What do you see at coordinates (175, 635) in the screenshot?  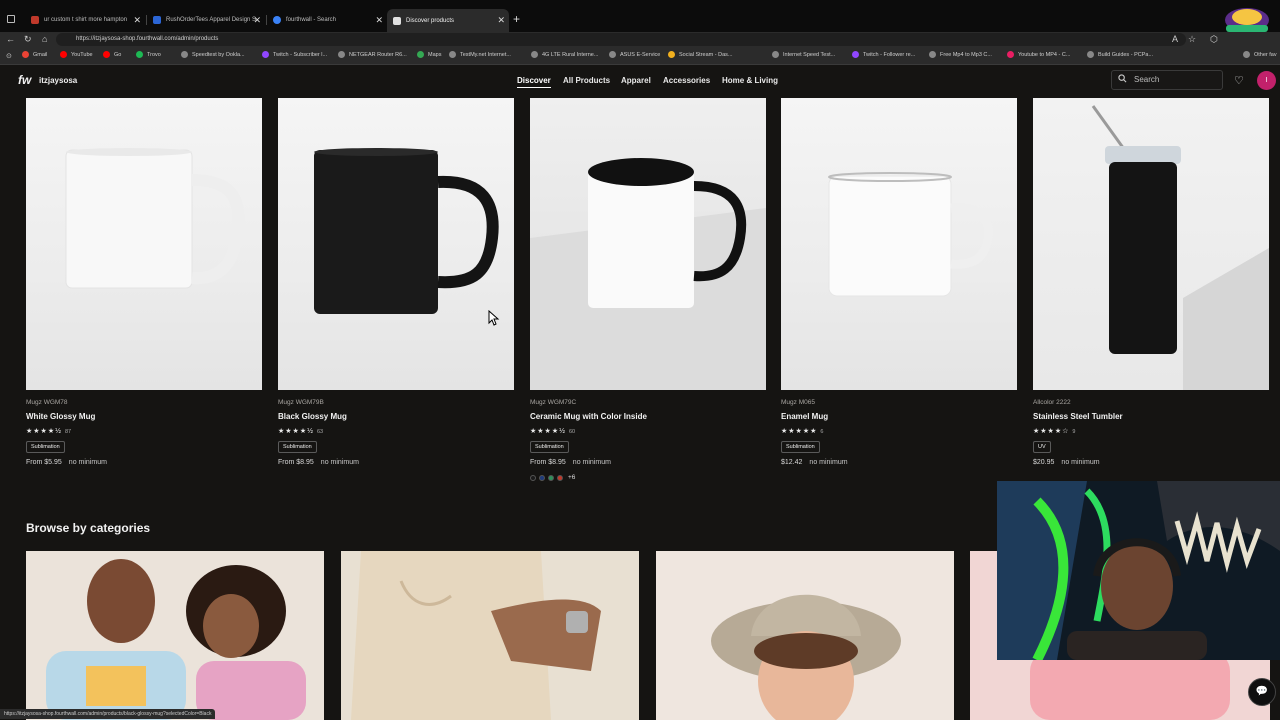 I see `category-card-tie-dye` at bounding box center [175, 635].